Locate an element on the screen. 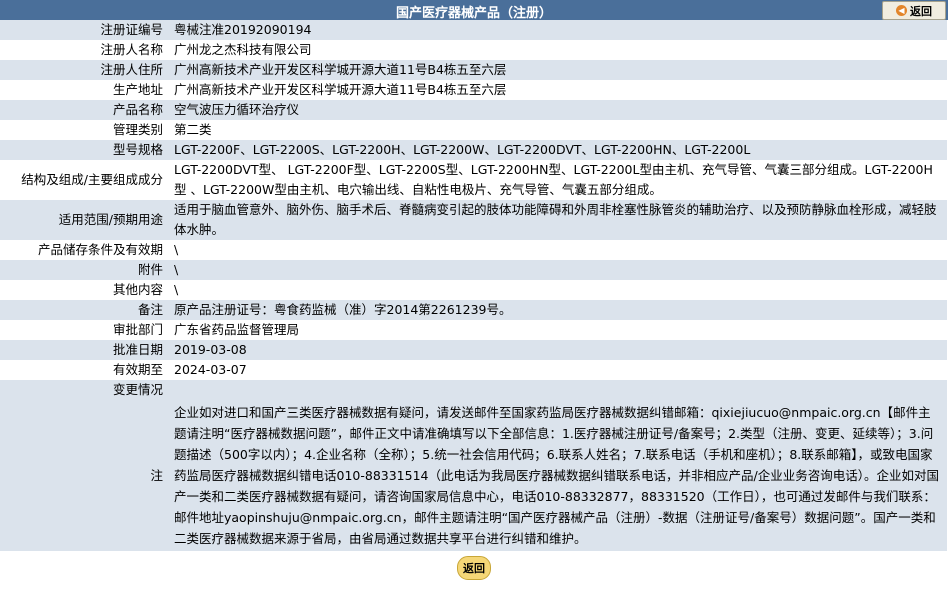 The height and width of the screenshot is (596, 948). table-row: 注册证编号 粤械注准20192090194 is located at coordinates (473, 30).